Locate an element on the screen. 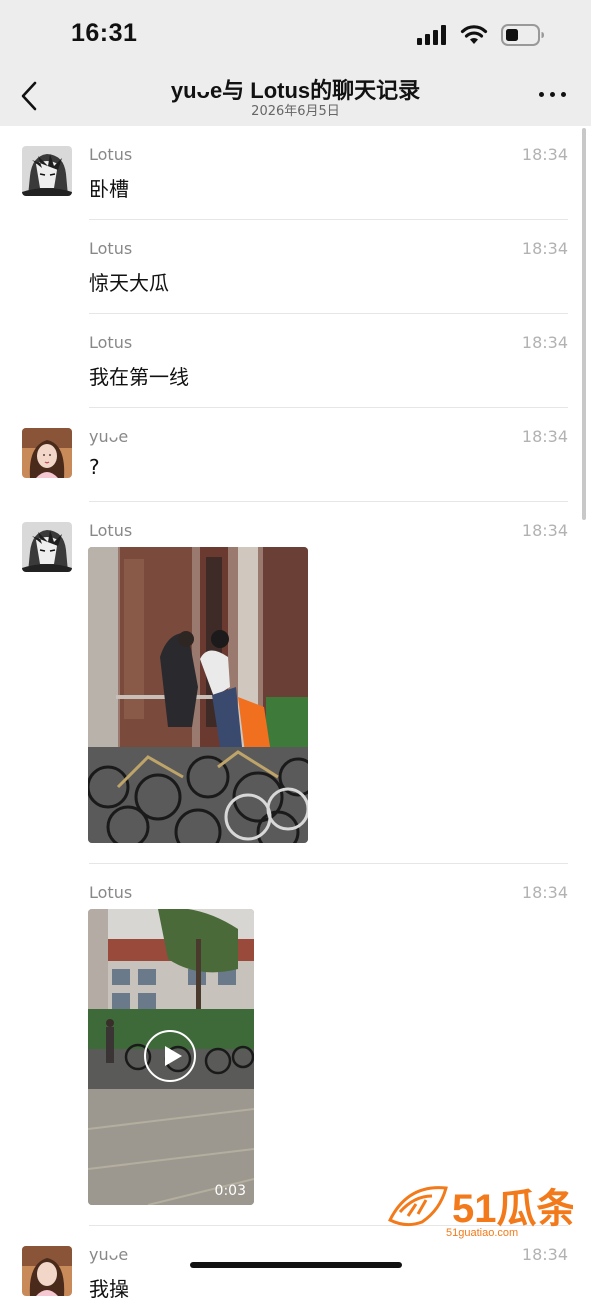 This screenshot has height=1302, width=591. watermark-url: 51guatiao.com is located at coordinates (482, 1233).